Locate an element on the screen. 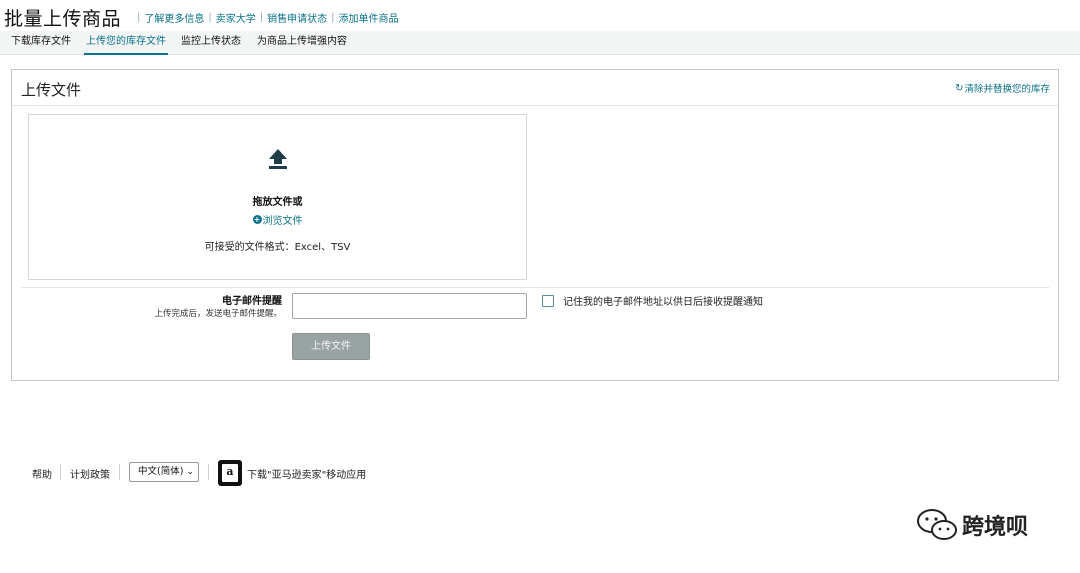  clear-and-replace-link: ↻ 清除并替换您的库存 is located at coordinates (1002, 88).